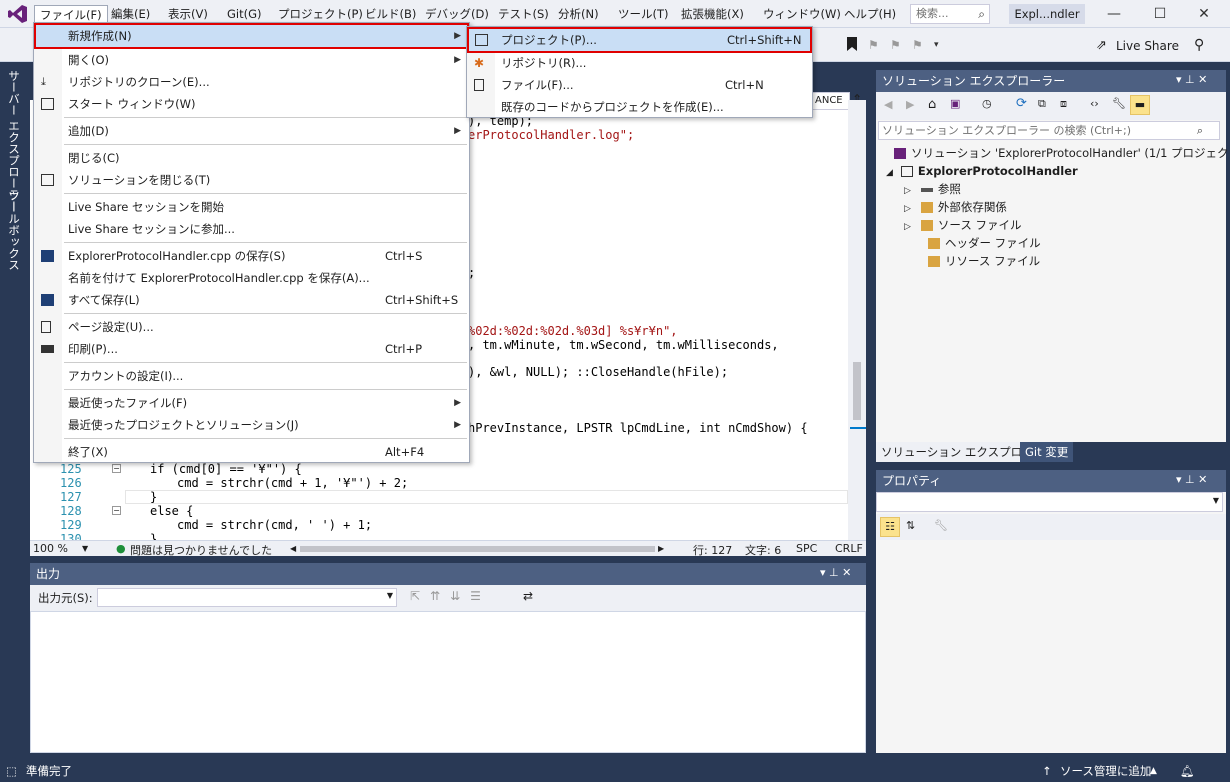 This screenshot has height=782, width=1230. What do you see at coordinates (1153, 771) in the screenshot?
I see `chevron-up-icon: ▲` at bounding box center [1153, 771].